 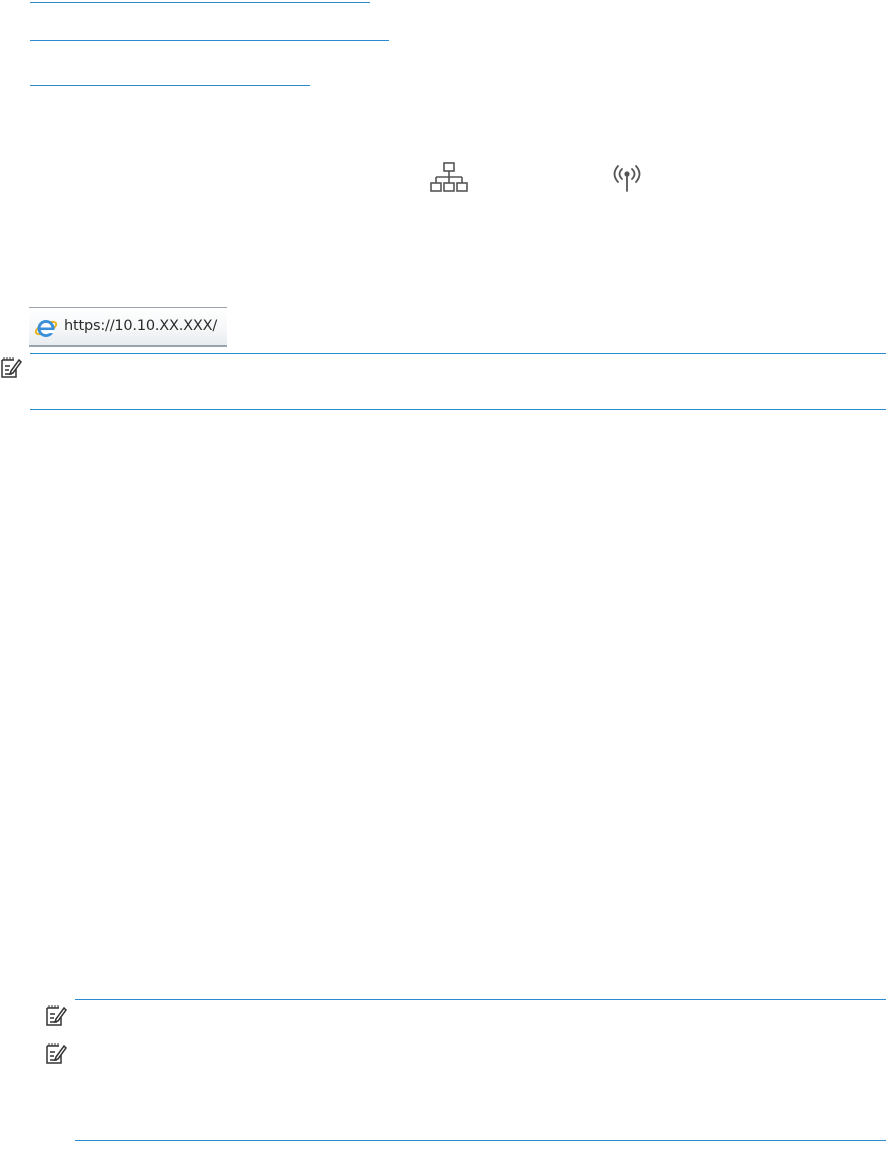 I want to click on internet-explorer-icon, so click(x=46, y=328).